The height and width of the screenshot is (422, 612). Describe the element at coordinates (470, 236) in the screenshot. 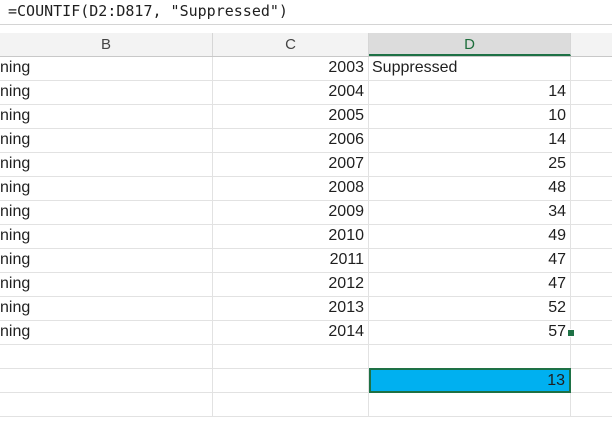

I see `cell-d: 49` at that location.